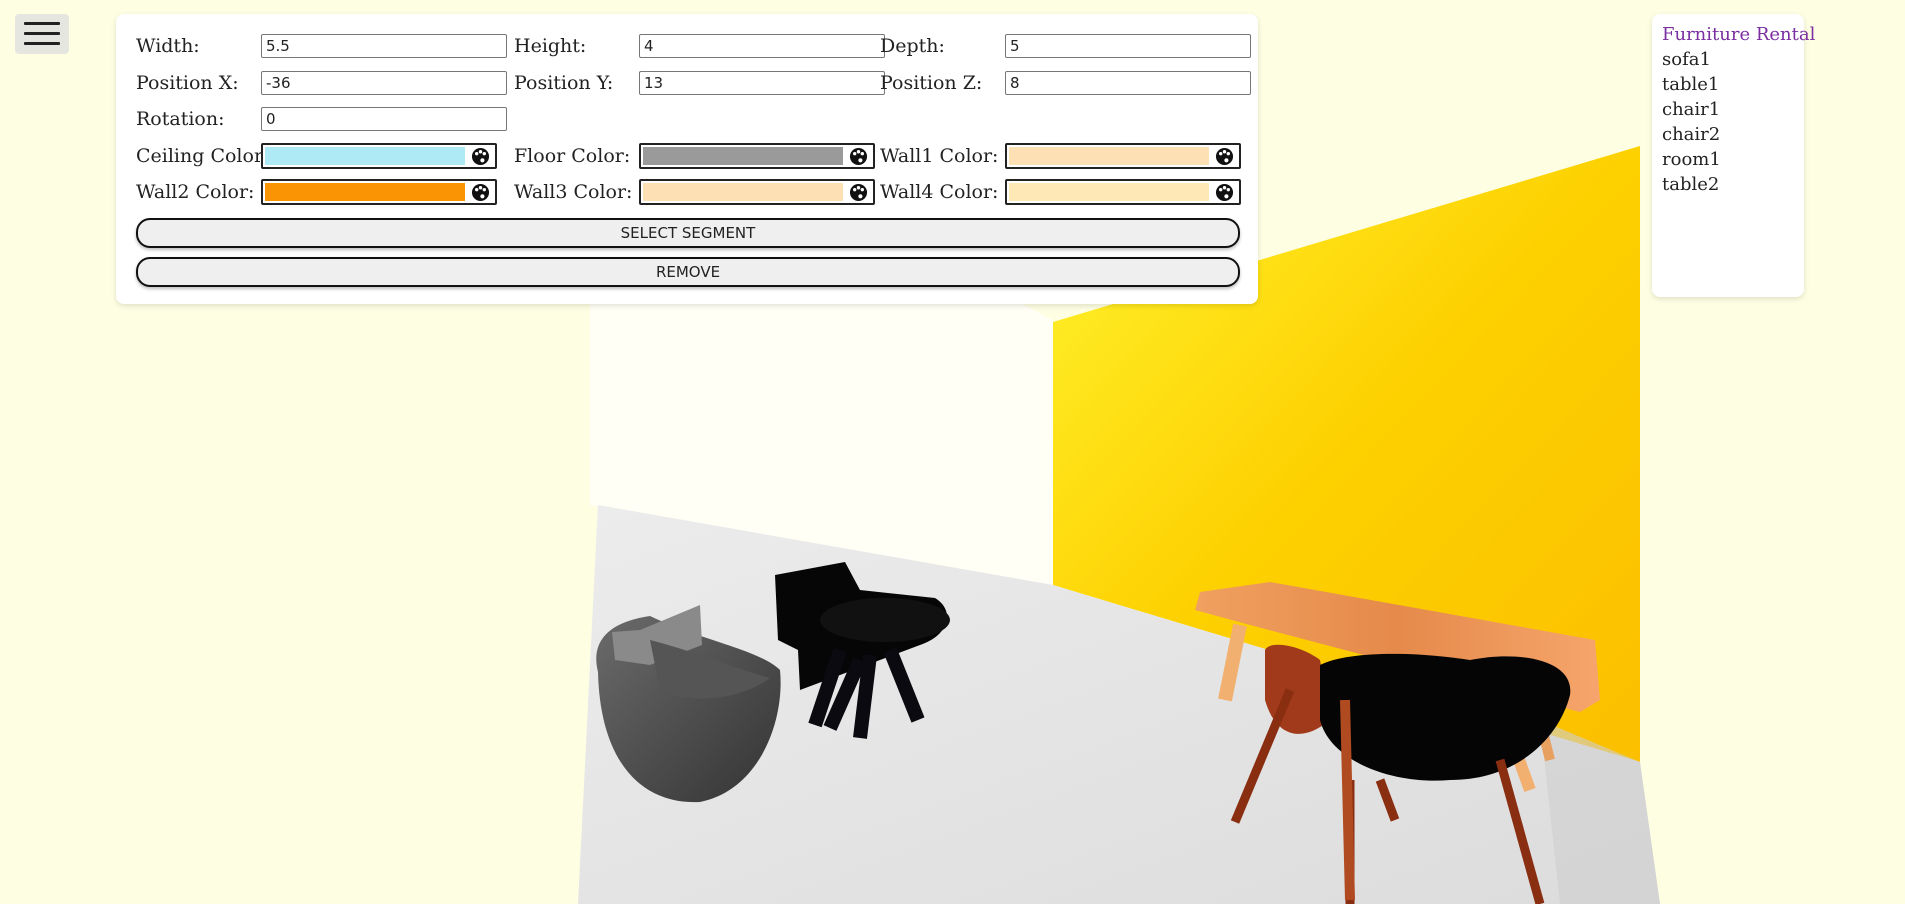  What do you see at coordinates (1109, 192) in the screenshot?
I see `wall4-color-swatch` at bounding box center [1109, 192].